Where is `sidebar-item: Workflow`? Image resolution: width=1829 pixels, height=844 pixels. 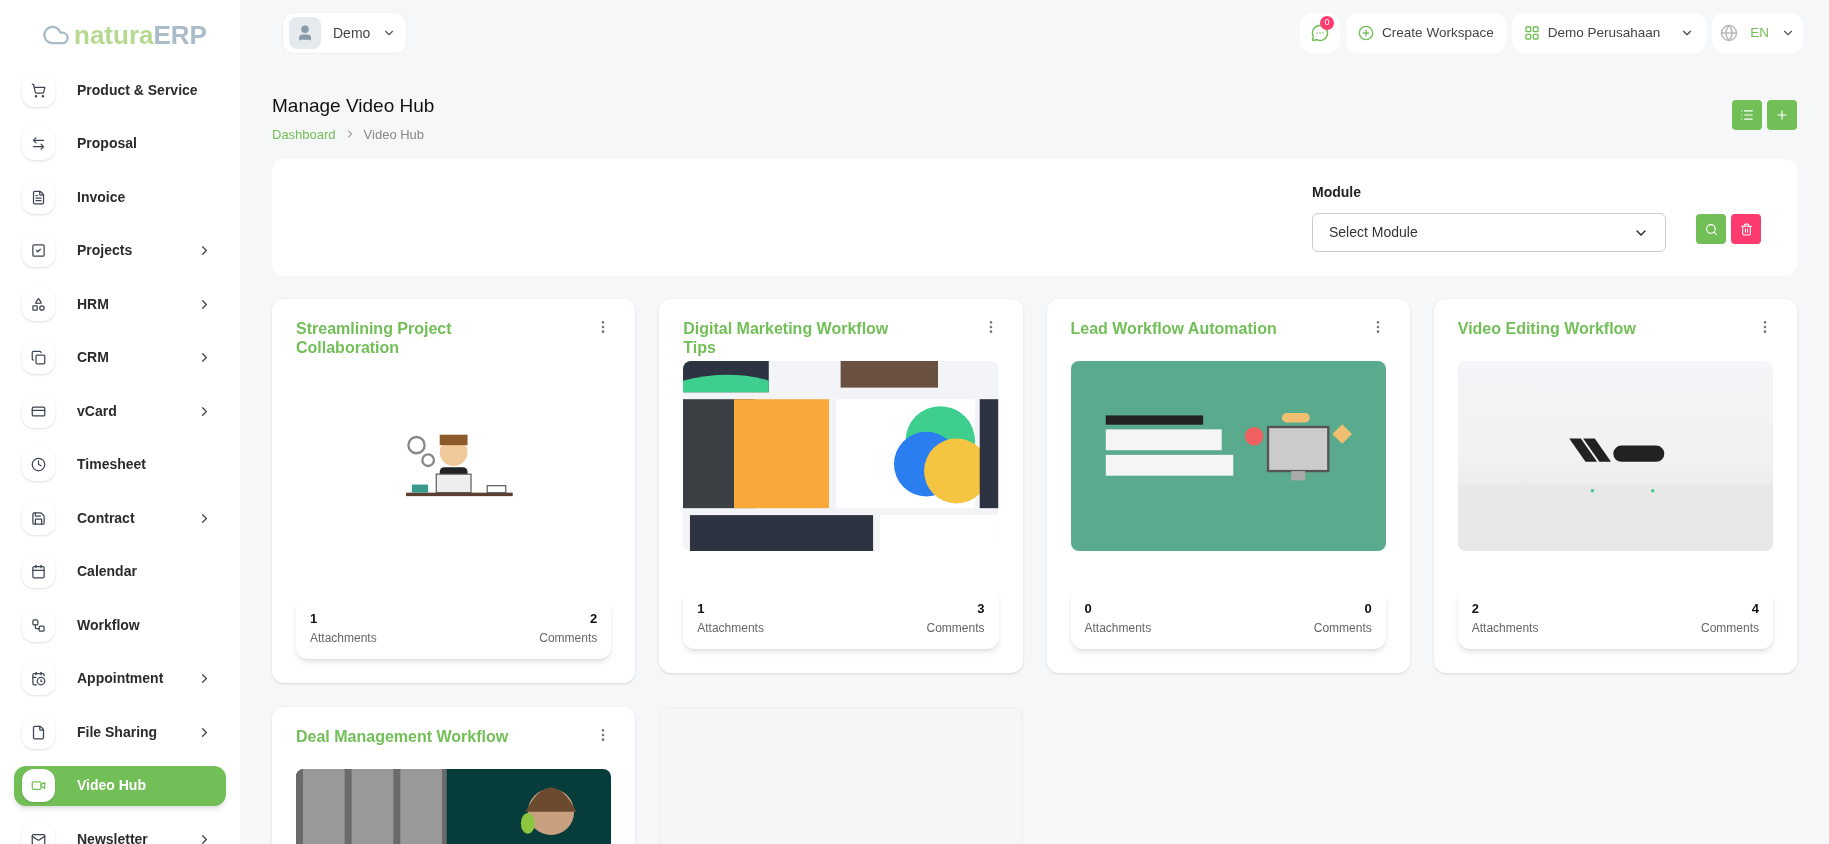
sidebar-item: Workflow is located at coordinates (120, 625).